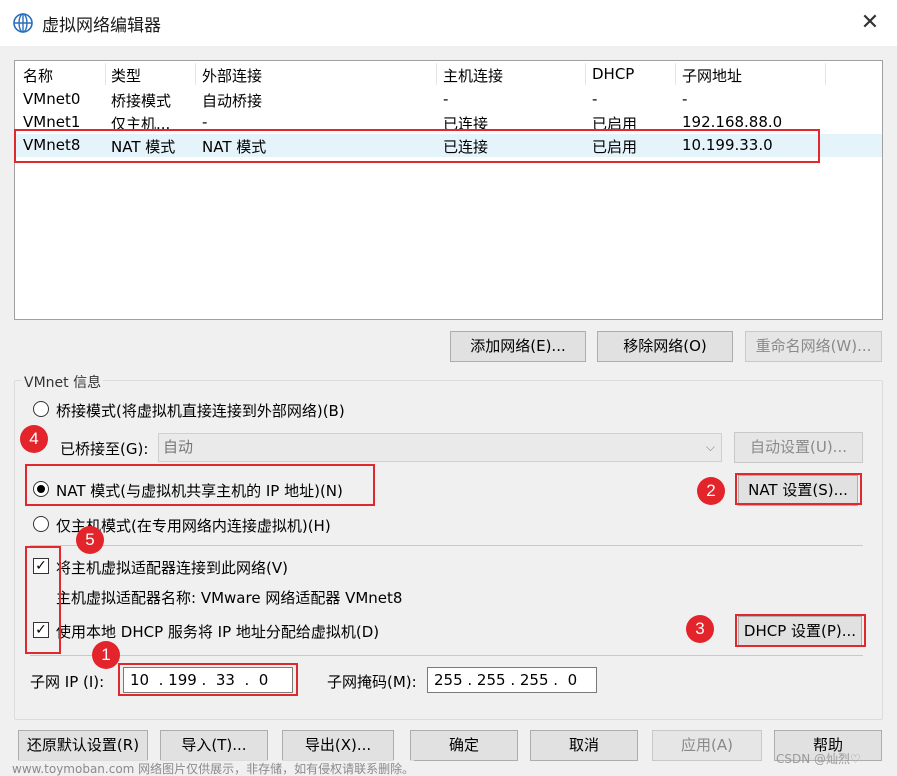  I want to click on table-row: VMnet0 桥接模式 自动桥接 - - -, so click(448, 99).